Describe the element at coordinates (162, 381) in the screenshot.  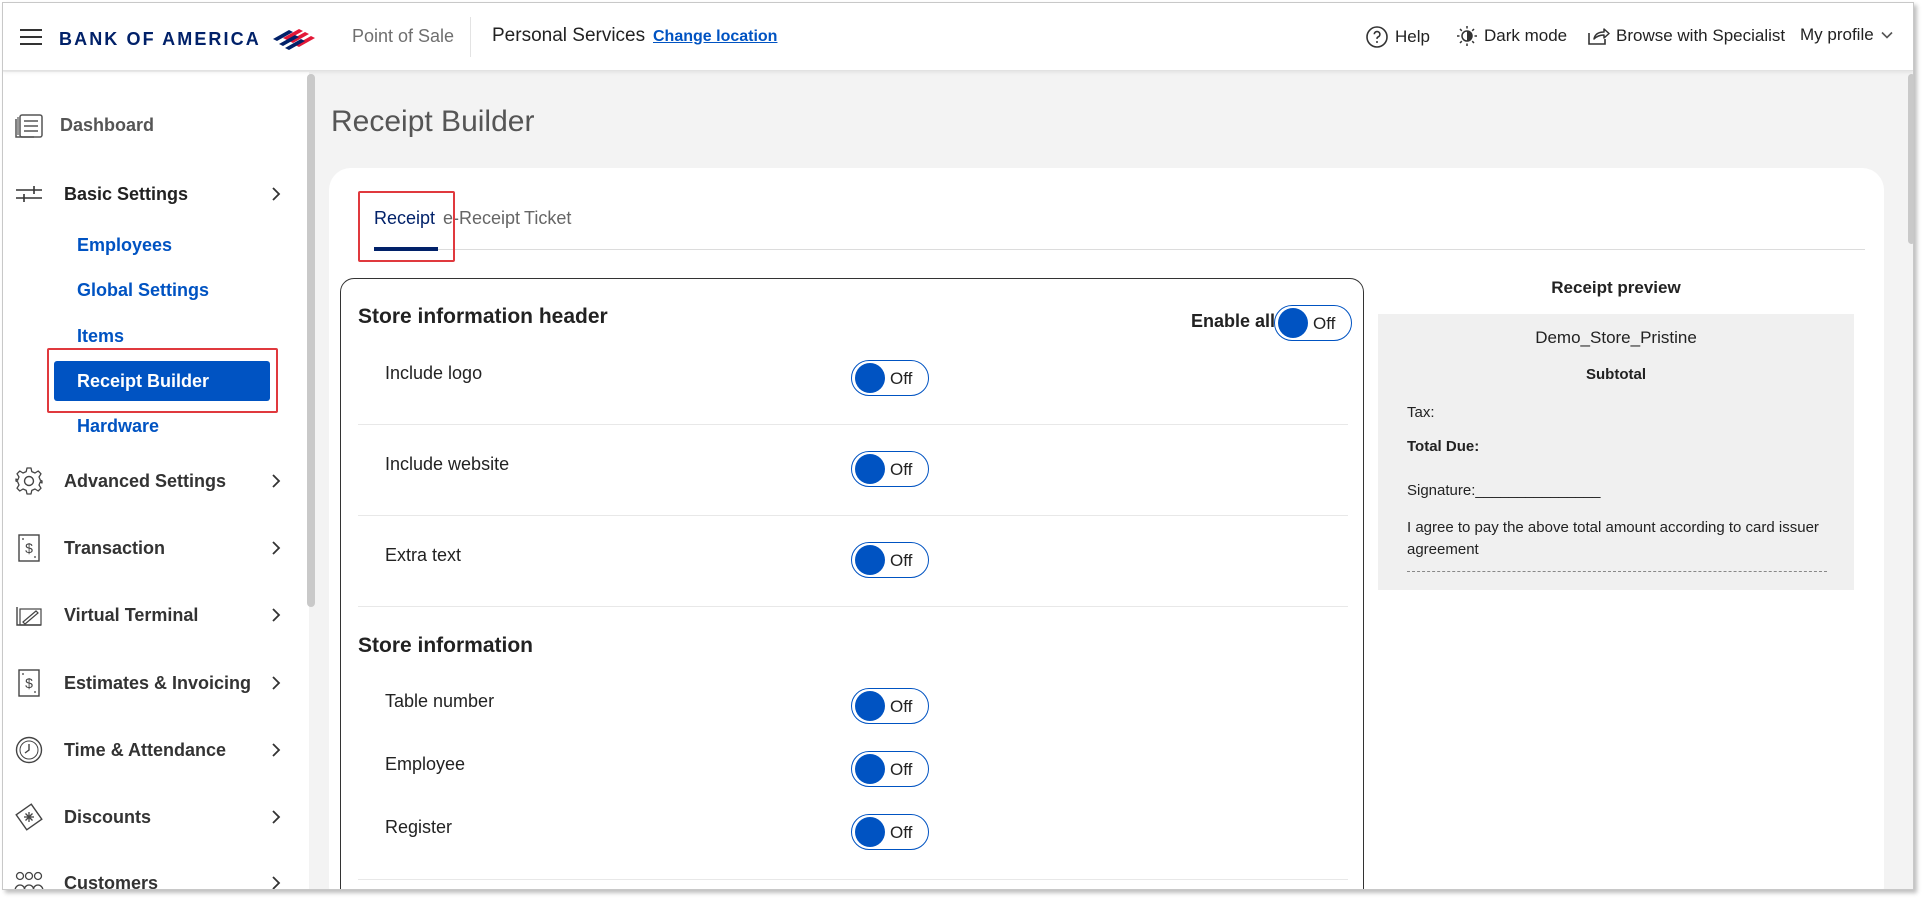
I see `sidebar-subitem-receipt-builder: Receipt Builder` at that location.